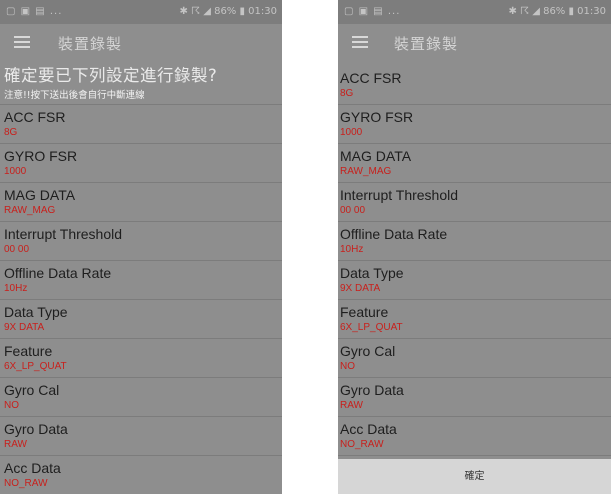 This screenshot has width=611, height=494. I want to click on confirm-button: 確定, so click(474, 476).